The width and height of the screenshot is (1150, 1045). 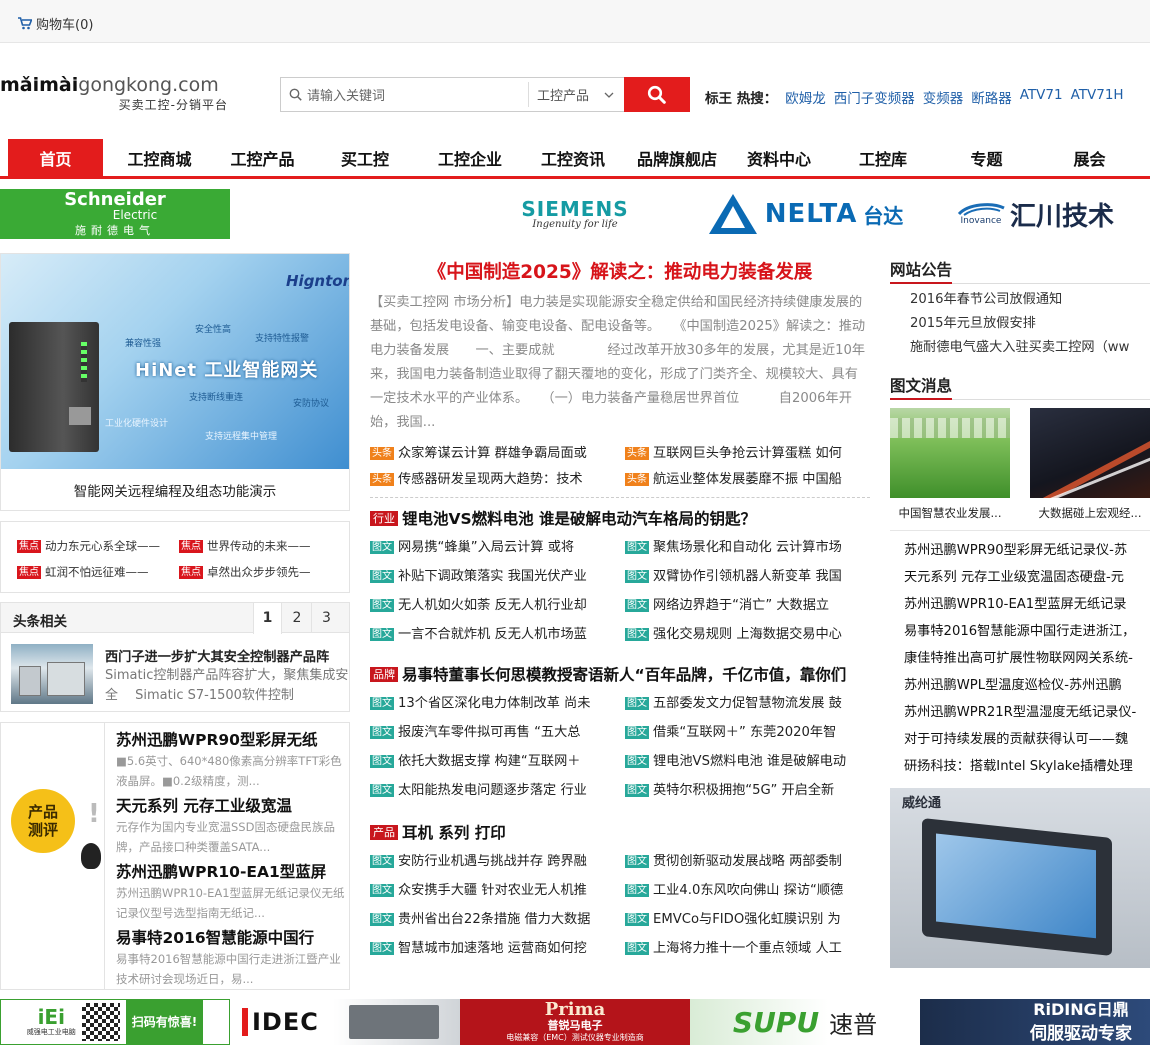 What do you see at coordinates (497, 948) in the screenshot?
I see `section-item: 图文 智慧城市加速落地 运营商如何挖` at bounding box center [497, 948].